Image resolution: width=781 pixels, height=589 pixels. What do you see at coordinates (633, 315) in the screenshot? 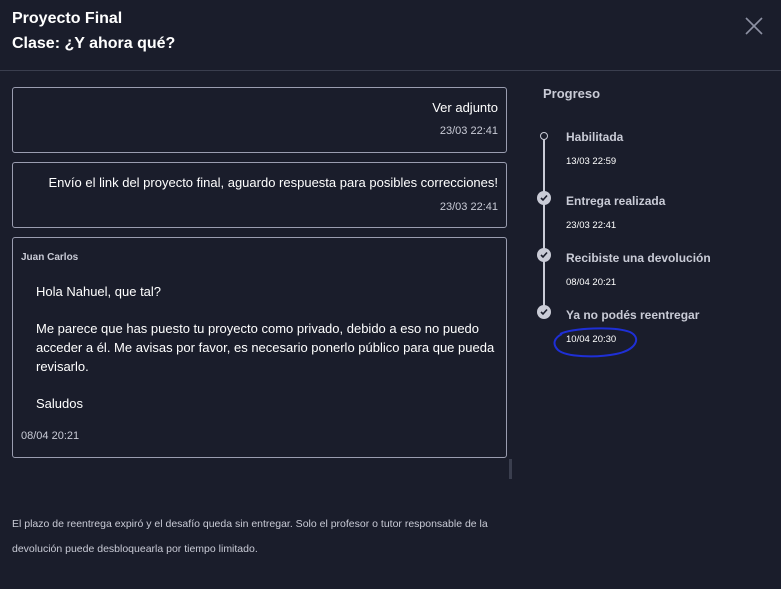
I see `step-label: Ya no podés reentregar` at bounding box center [633, 315].